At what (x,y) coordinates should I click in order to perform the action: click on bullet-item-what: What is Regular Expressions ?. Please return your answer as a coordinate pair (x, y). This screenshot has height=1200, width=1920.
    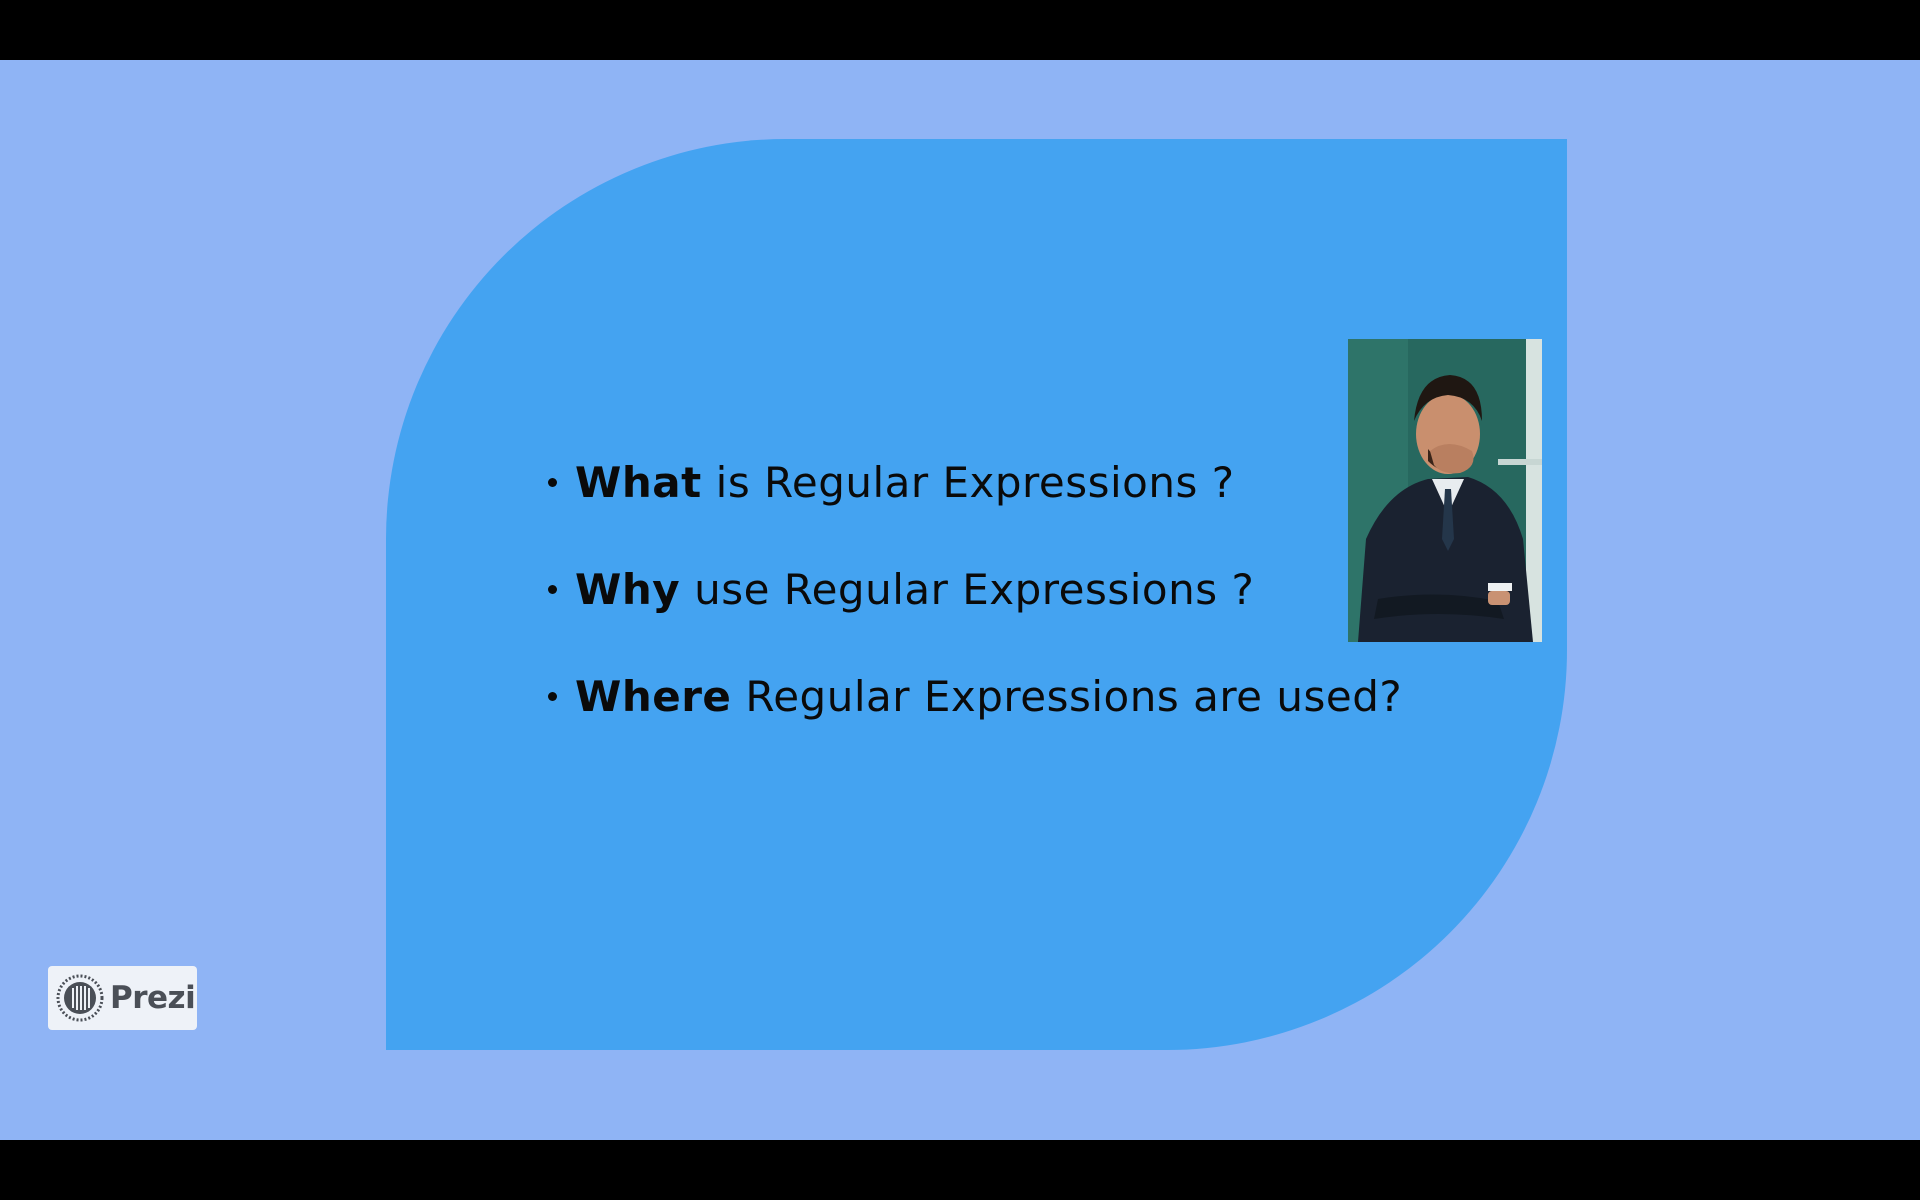
    Looking at the image, I should click on (975, 482).